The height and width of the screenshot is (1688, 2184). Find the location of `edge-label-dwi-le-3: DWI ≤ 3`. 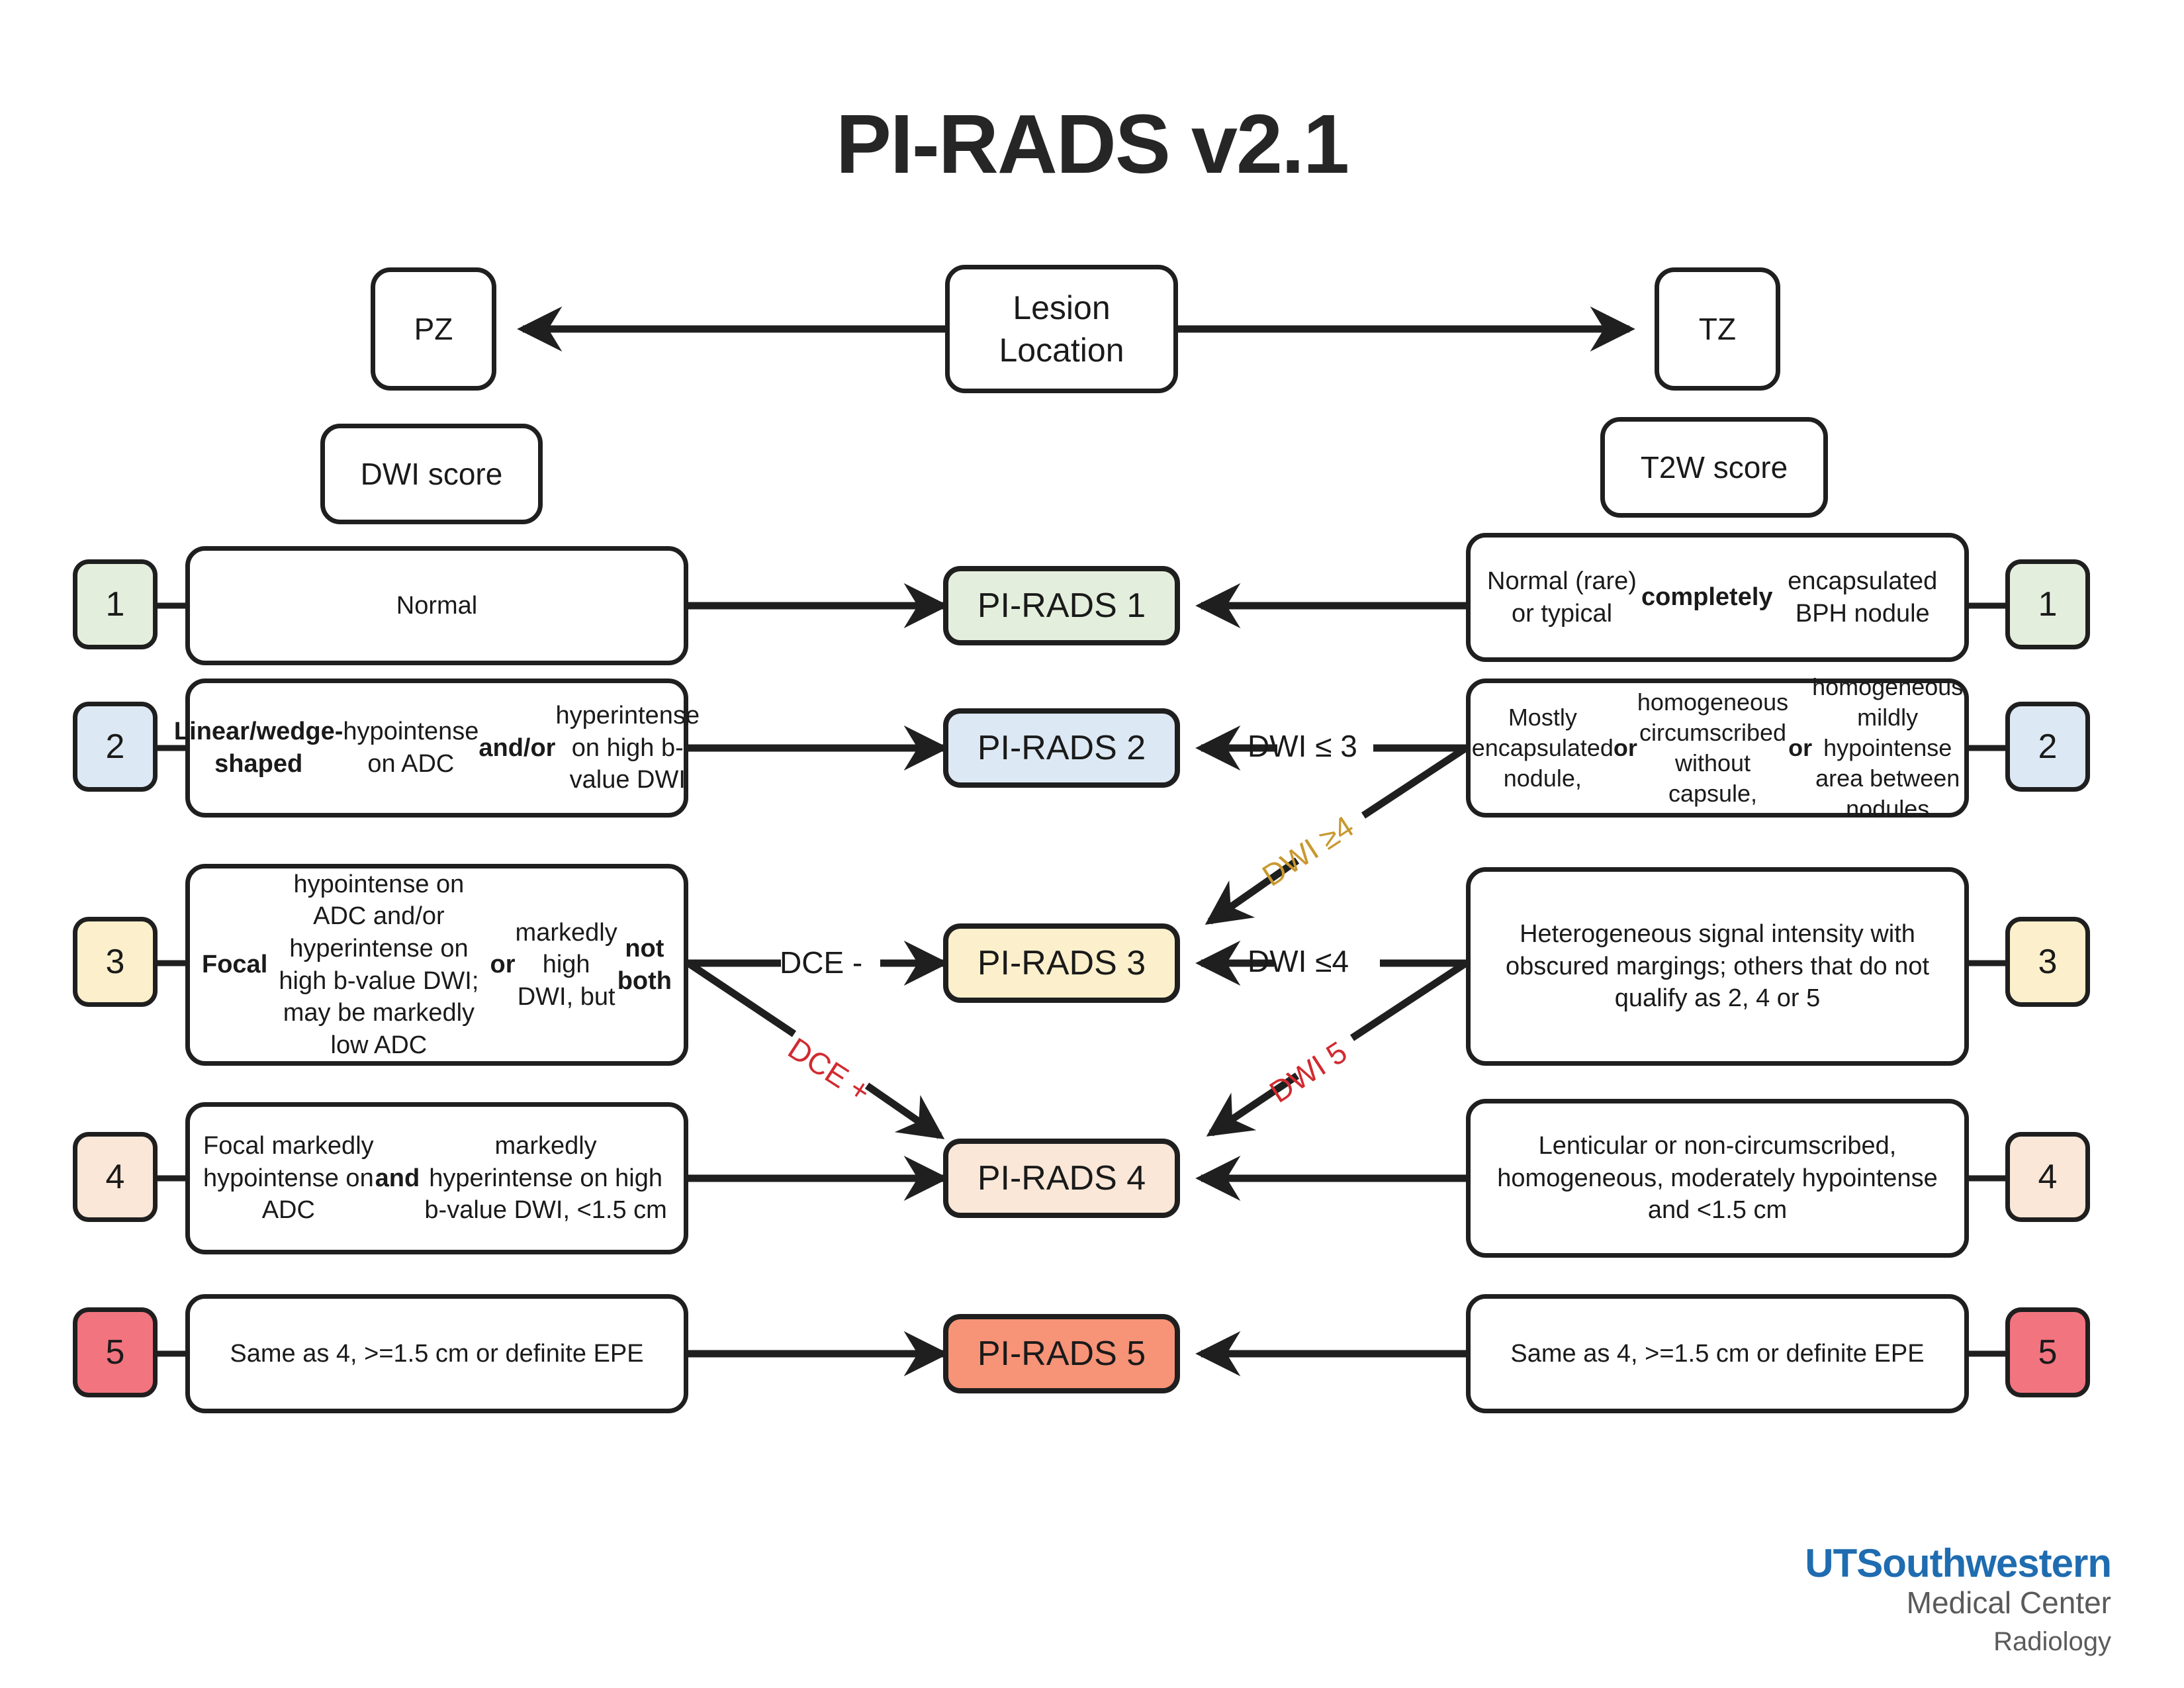

edge-label-dwi-le-3: DWI ≤ 3 is located at coordinates (1302, 746).